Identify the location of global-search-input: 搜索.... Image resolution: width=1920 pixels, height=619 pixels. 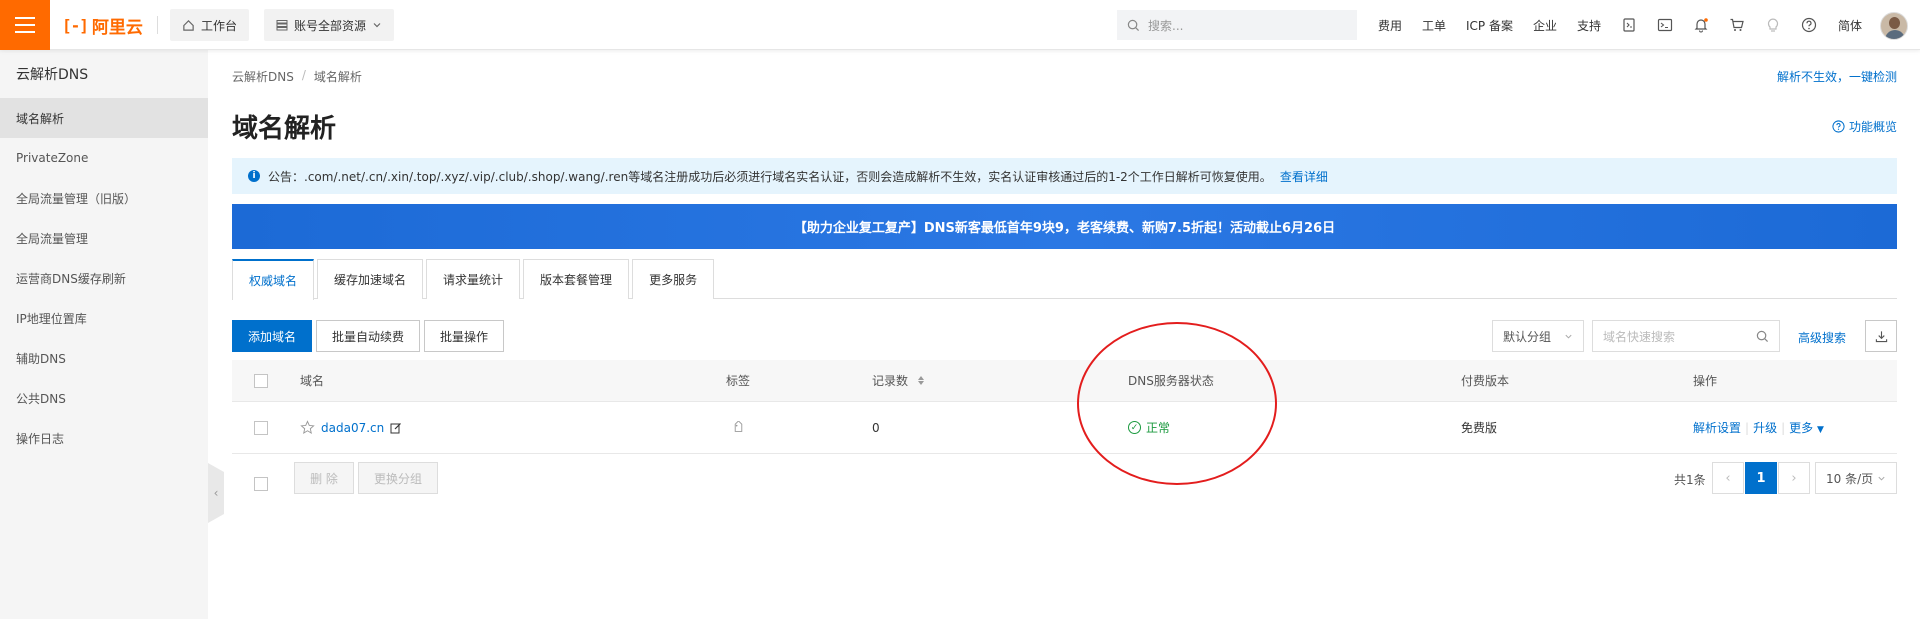
(1237, 25).